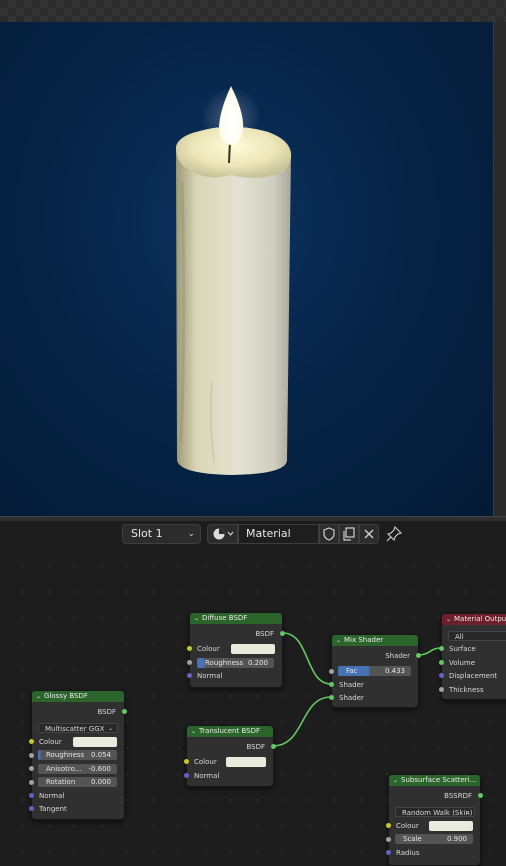  What do you see at coordinates (458, 796) in the screenshot?
I see `output-label: BSSRDF` at bounding box center [458, 796].